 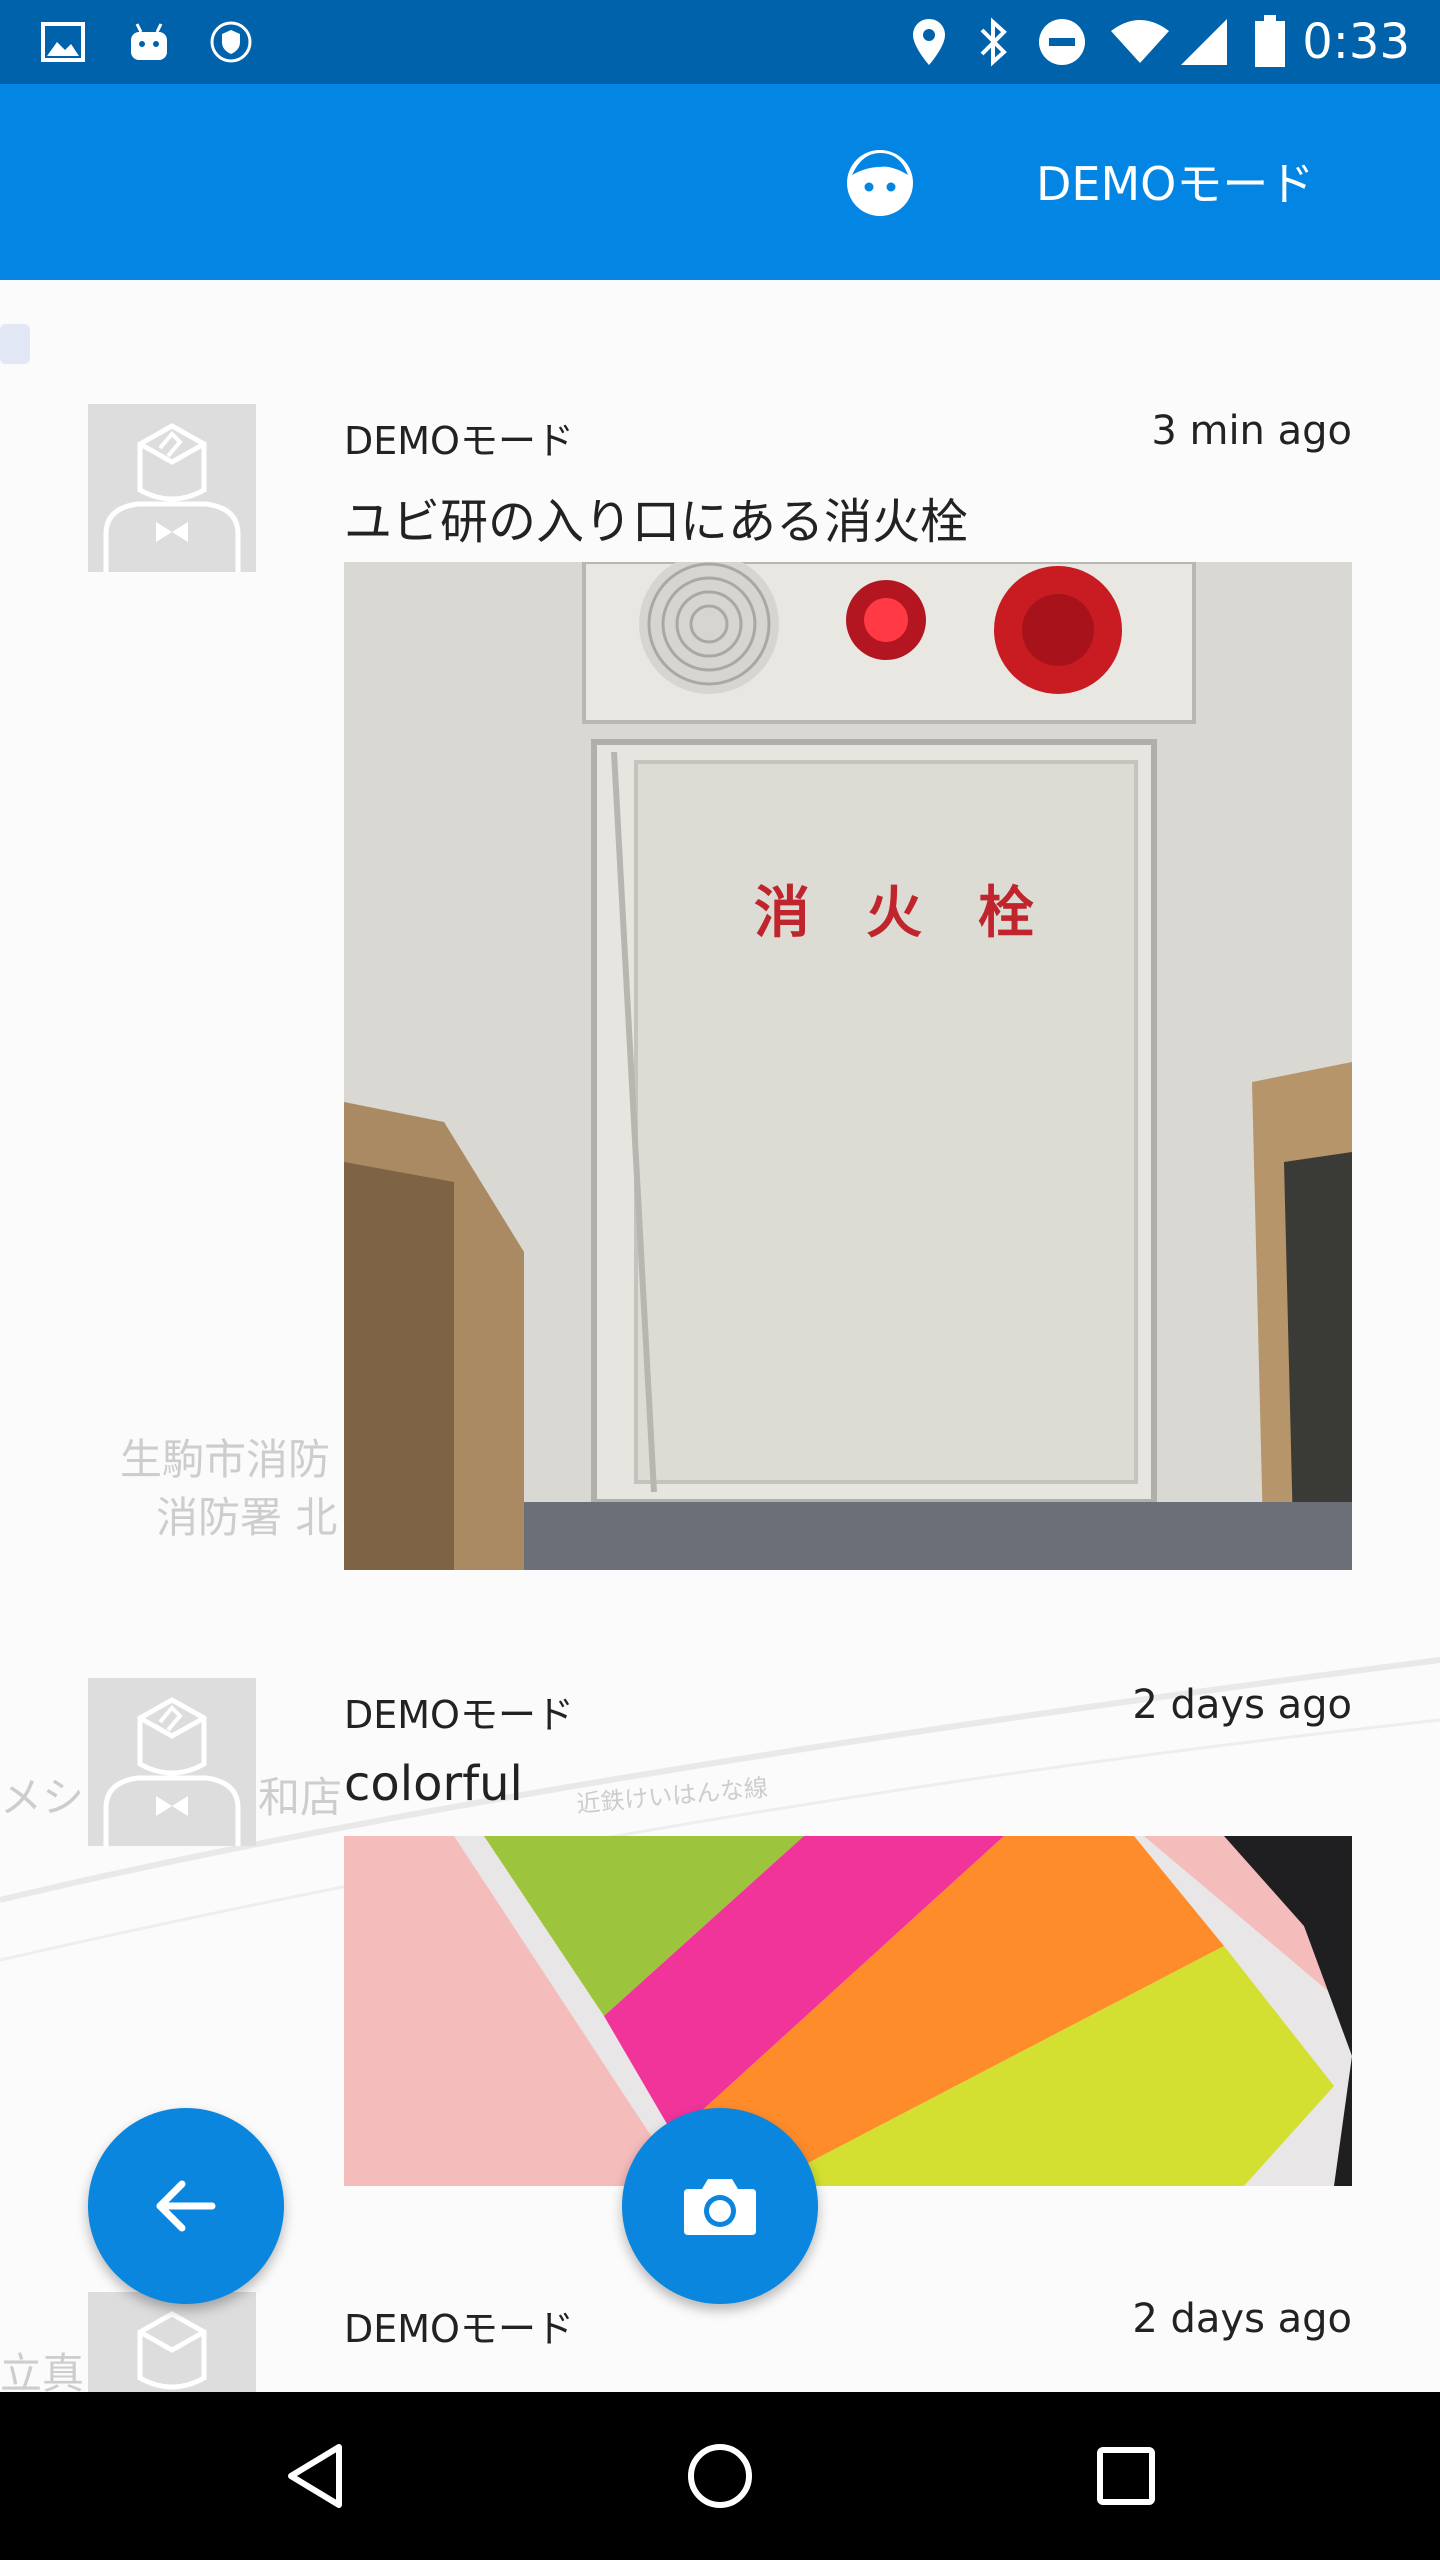 What do you see at coordinates (316, 2476) in the screenshot?
I see `back-triangle-icon` at bounding box center [316, 2476].